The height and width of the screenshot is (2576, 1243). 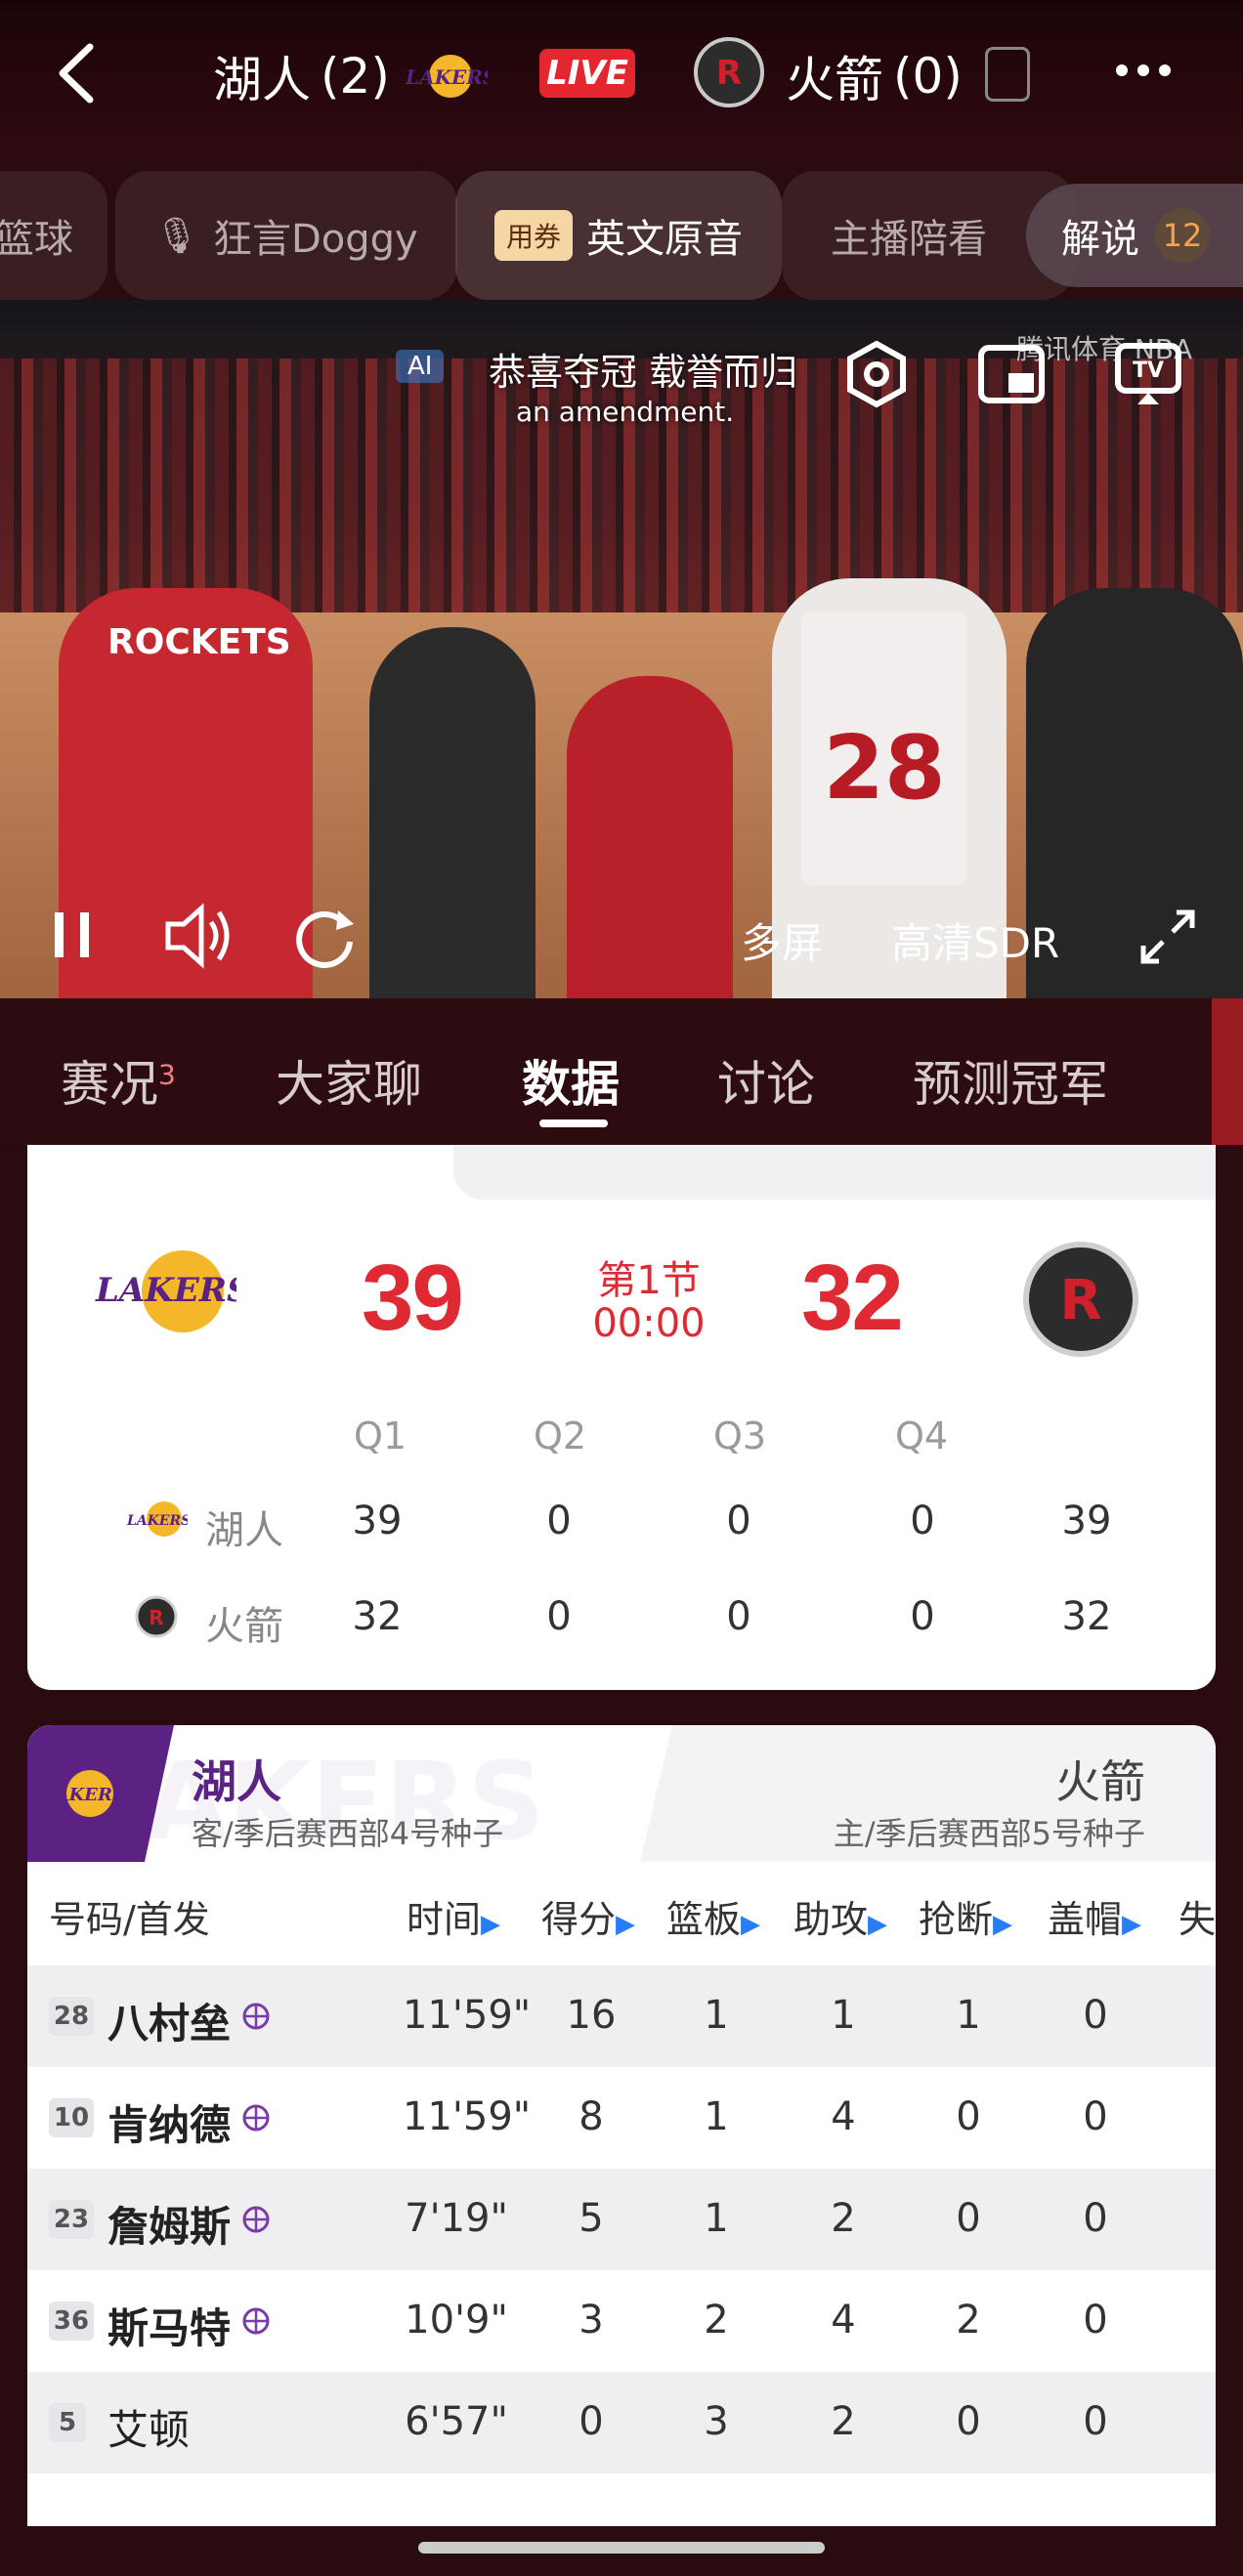 I want to click on column-header-rebounds: 篮板▶, so click(x=713, y=1916).